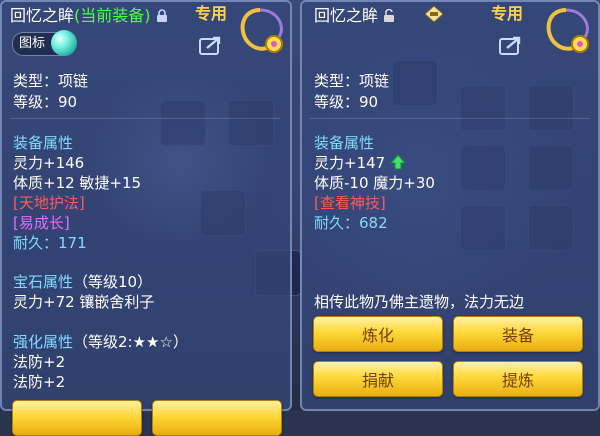 This screenshot has width=600, height=436. I want to click on enhance-level: （等级2:★★☆）, so click(130, 342).